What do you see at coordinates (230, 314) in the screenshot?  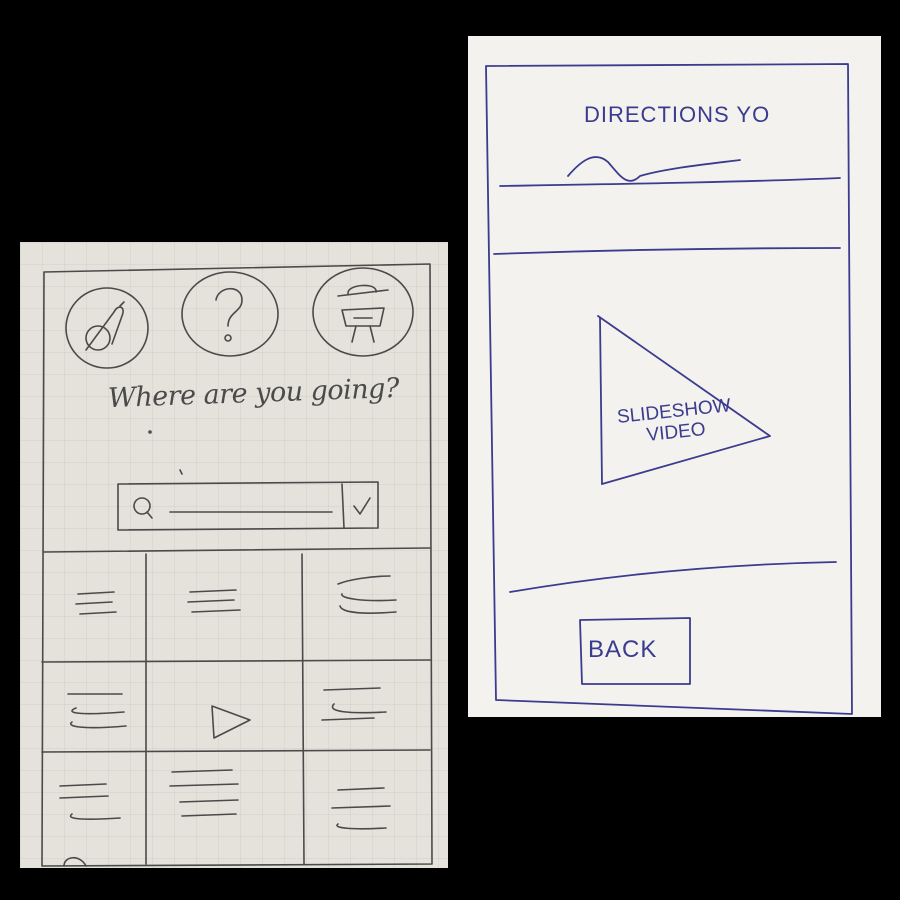 I see `help-button` at bounding box center [230, 314].